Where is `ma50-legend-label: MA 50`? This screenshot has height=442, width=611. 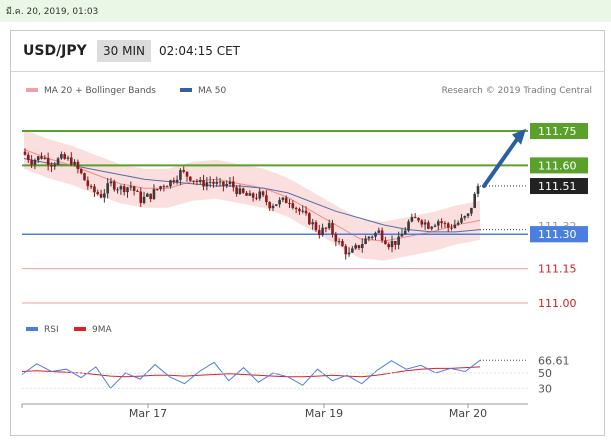
ma50-legend-label: MA 50 is located at coordinates (212, 91).